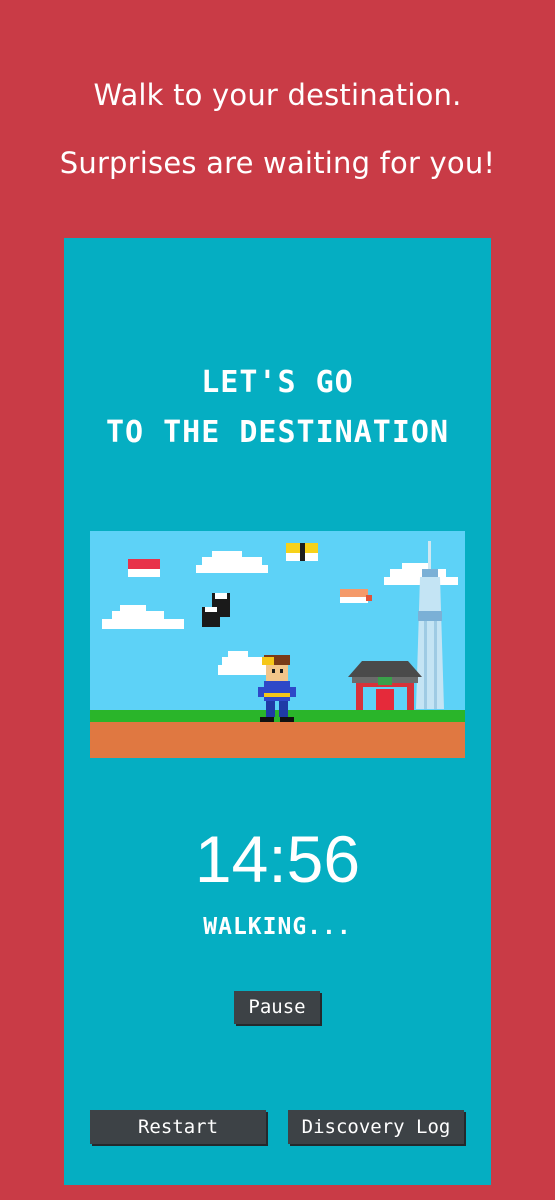 This screenshot has width=555, height=1200. Describe the element at coordinates (277, 859) in the screenshot. I see `countdown-timer: 14:56` at that location.